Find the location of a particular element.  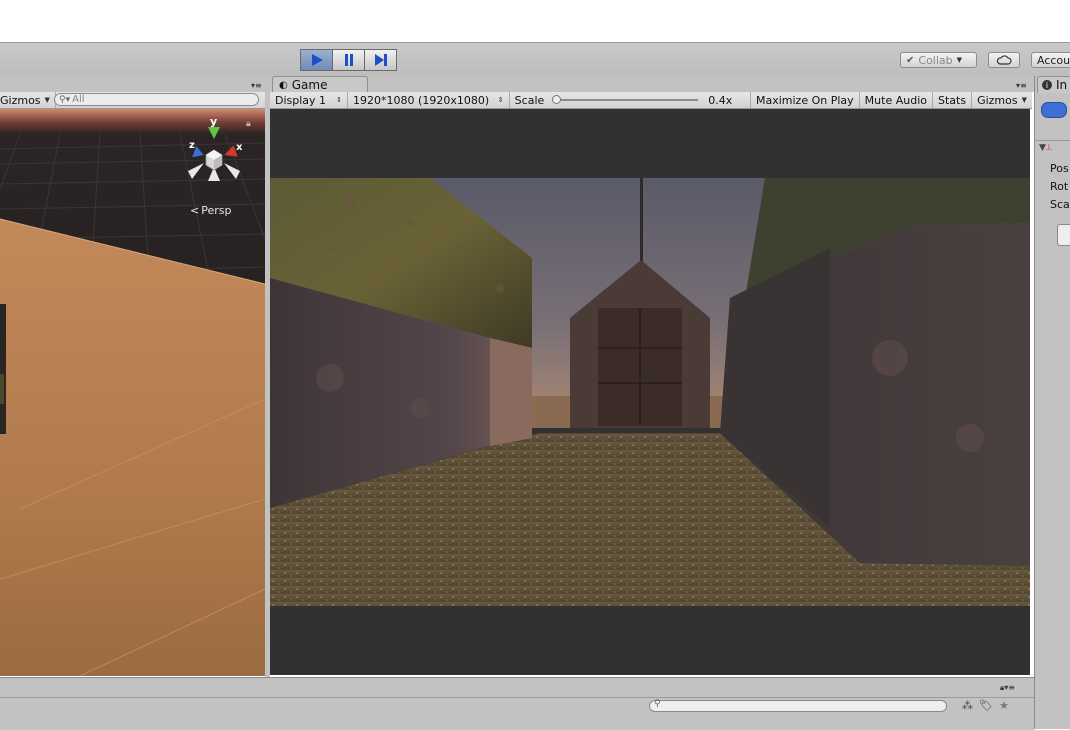

scale-control: Scale 0.4x is located at coordinates (630, 100).